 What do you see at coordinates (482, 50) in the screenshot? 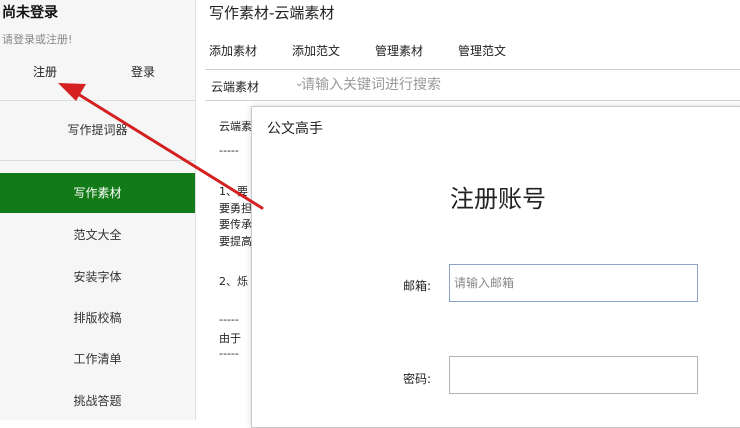
I see `menu-manage-essays: 管理范文` at bounding box center [482, 50].